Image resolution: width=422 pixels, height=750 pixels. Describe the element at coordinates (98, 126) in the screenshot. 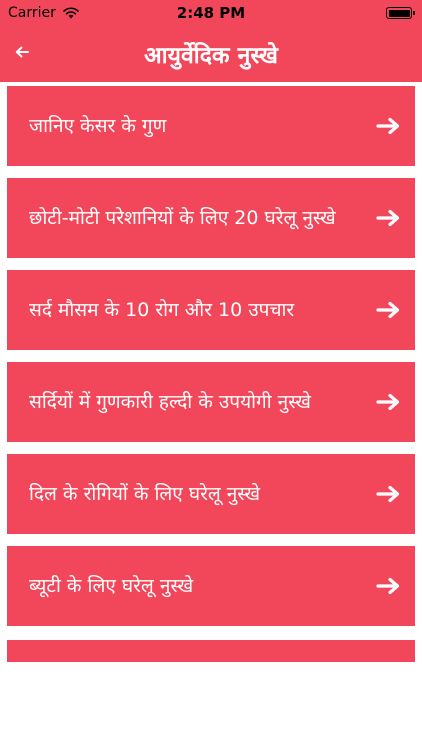

I see `list-item-label: जानिए केसर के गुण` at that location.